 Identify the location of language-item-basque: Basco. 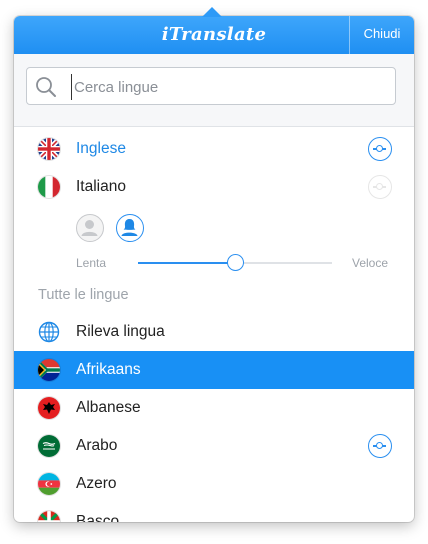
(214, 512).